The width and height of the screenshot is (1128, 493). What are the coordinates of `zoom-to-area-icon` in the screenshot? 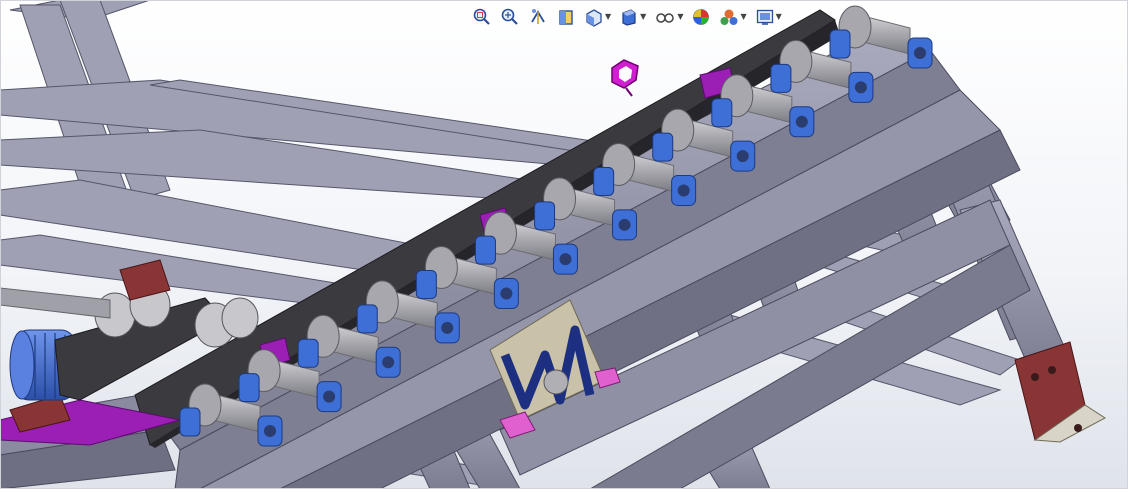 It's located at (509, 16).